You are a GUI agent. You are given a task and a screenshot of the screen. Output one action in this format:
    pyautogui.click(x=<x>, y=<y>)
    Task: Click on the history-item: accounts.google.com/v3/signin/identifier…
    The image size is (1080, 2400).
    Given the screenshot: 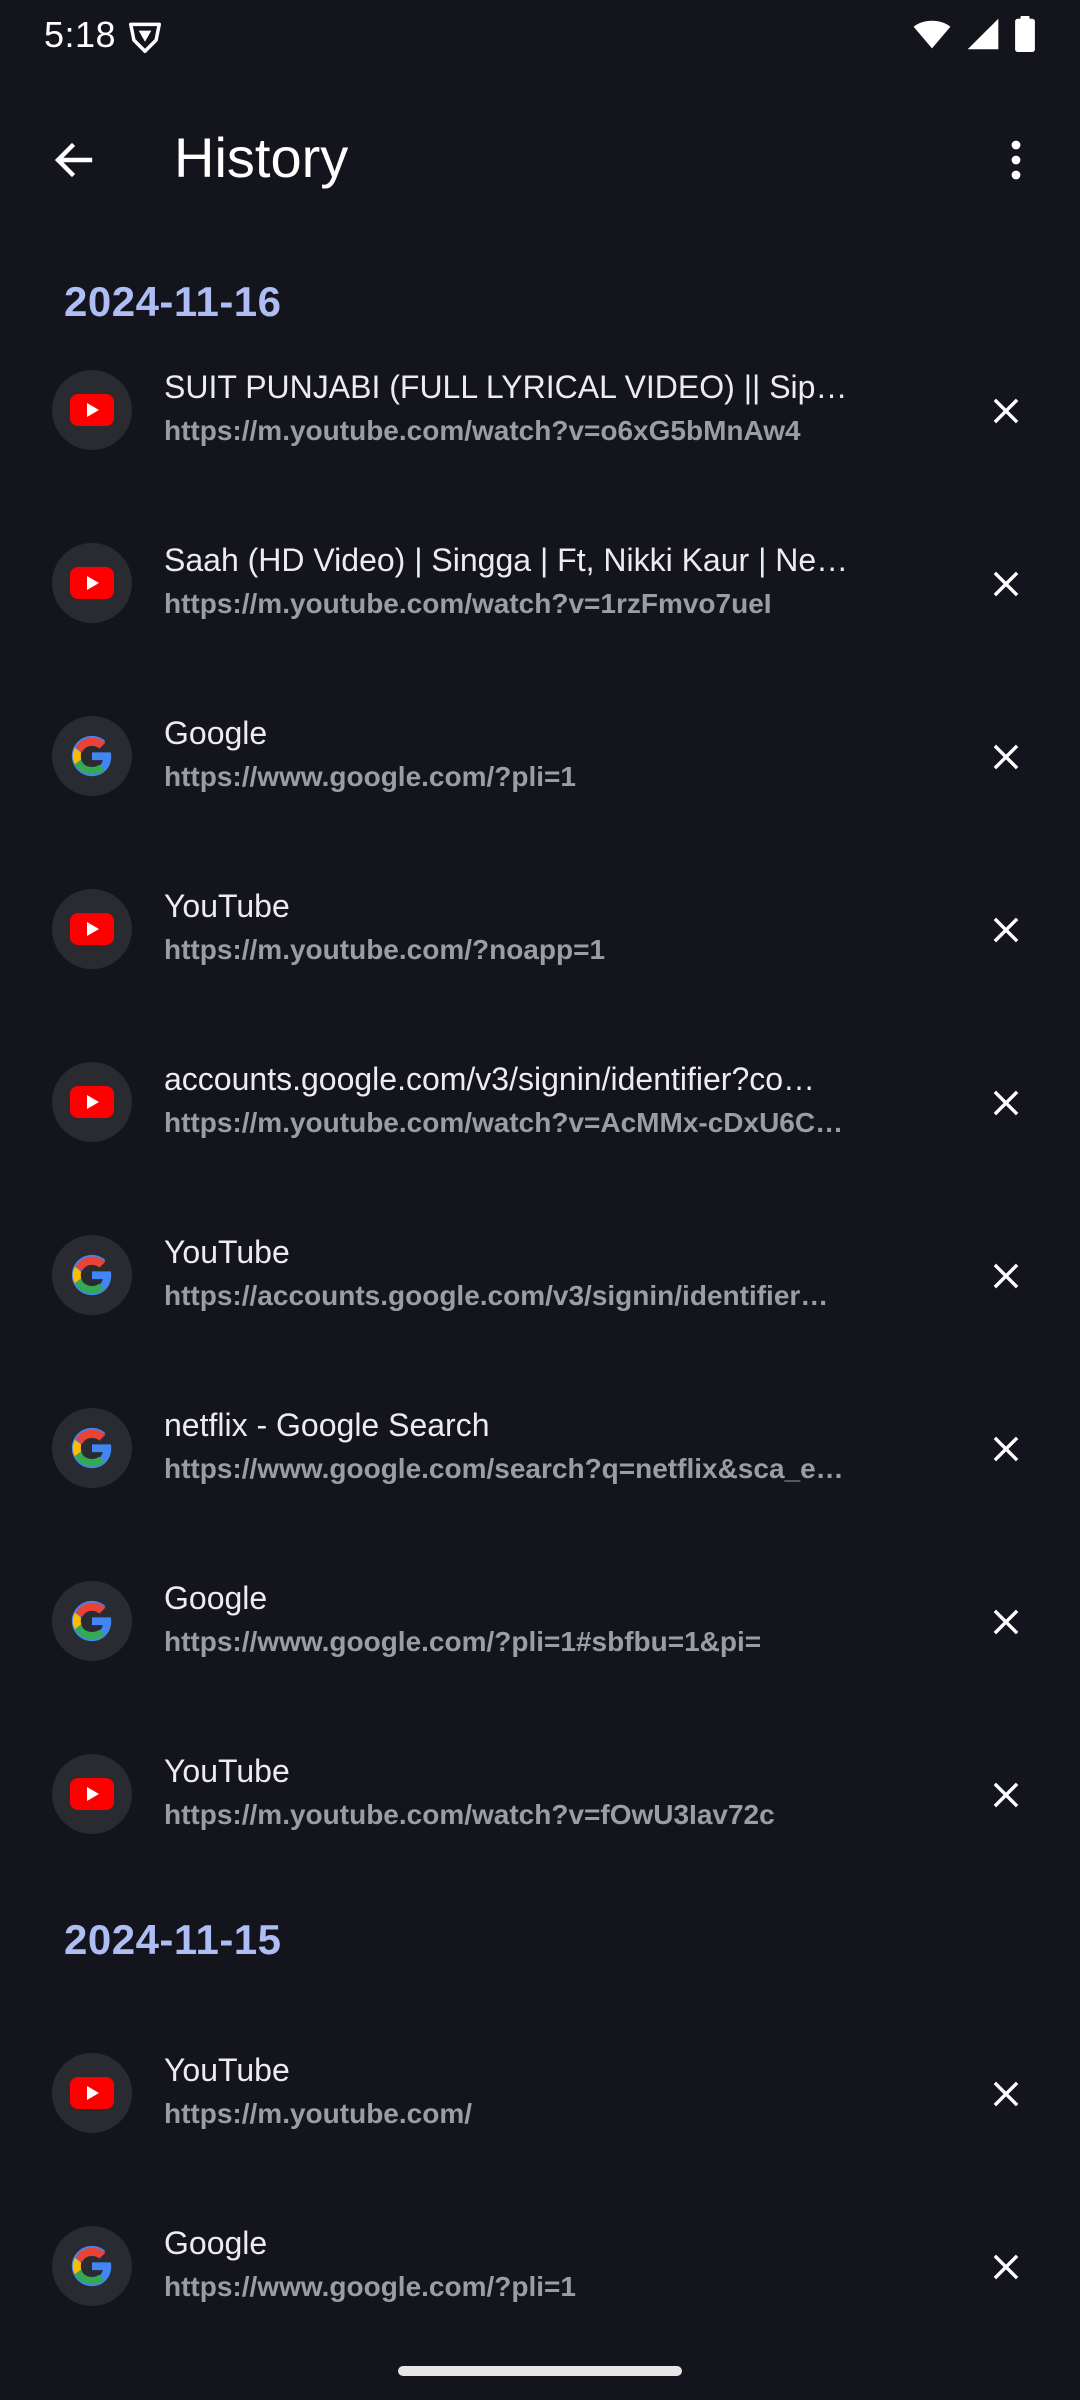 What is the action you would take?
    pyautogui.click(x=540, y=1101)
    